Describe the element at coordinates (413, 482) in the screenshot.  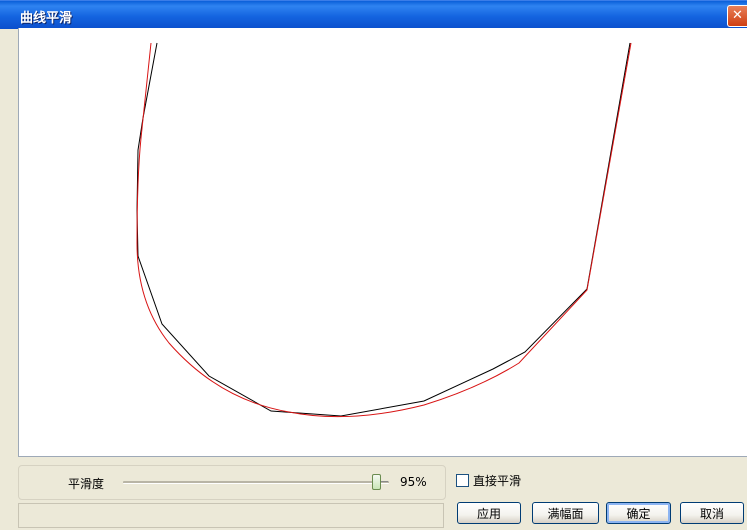
I see `smoothness-value: 95%` at that location.